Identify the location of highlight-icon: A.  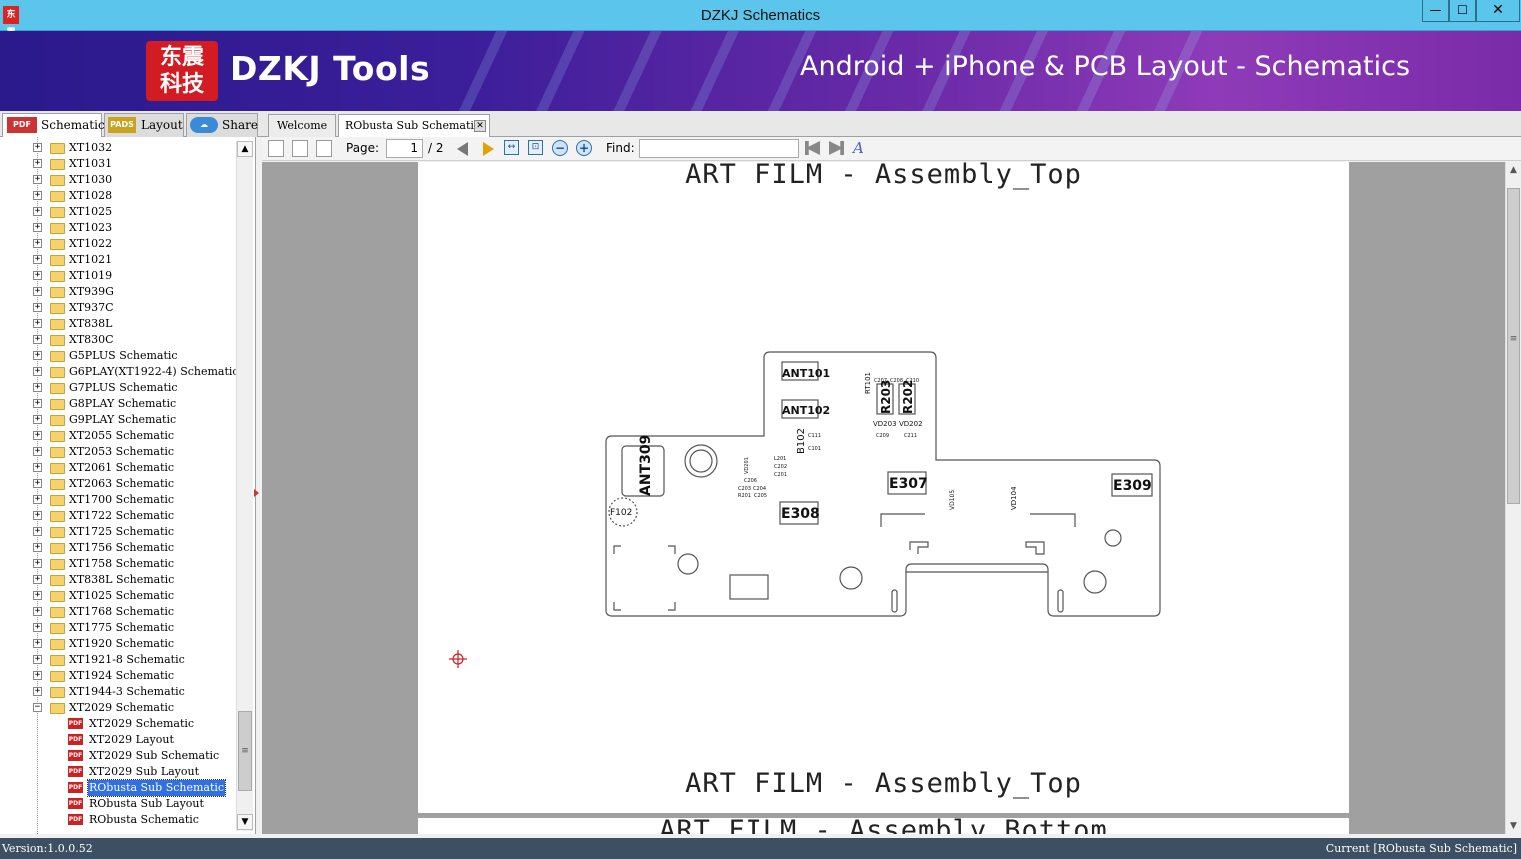
(858, 148).